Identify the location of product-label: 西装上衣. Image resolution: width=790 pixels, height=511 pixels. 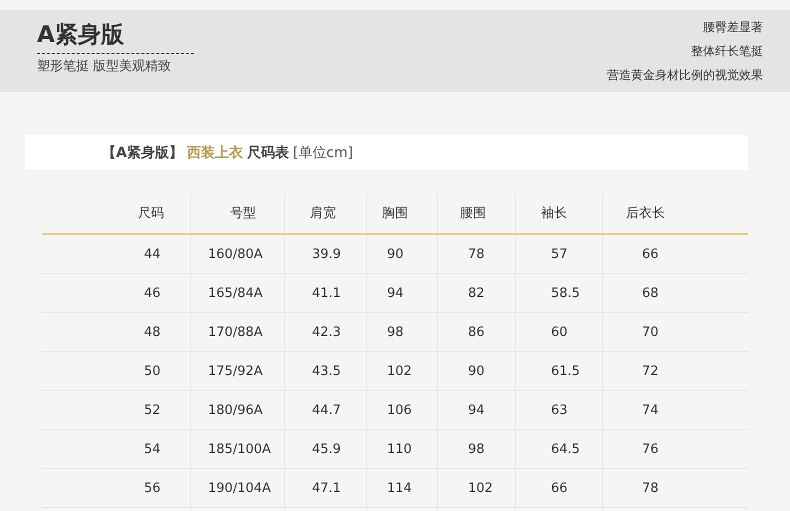
(214, 153).